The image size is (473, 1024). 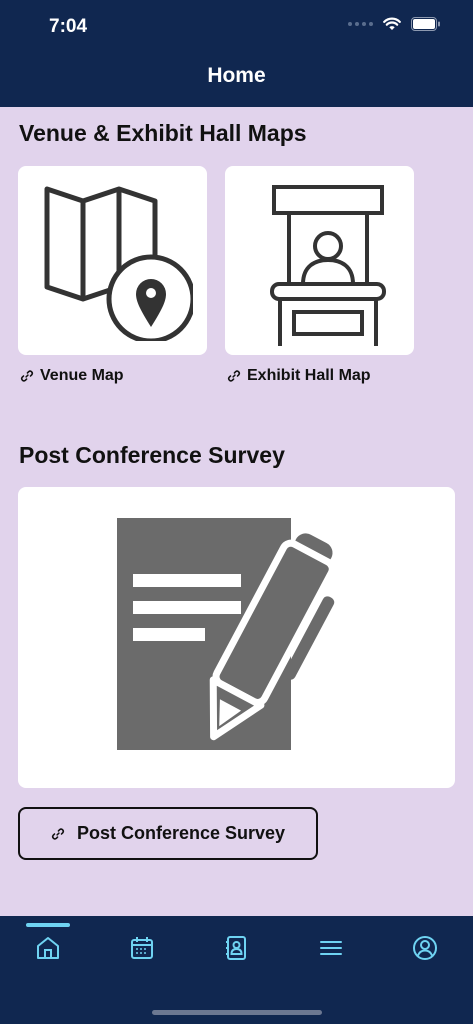 I want to click on venue-map-link: Venue Map, so click(x=72, y=376).